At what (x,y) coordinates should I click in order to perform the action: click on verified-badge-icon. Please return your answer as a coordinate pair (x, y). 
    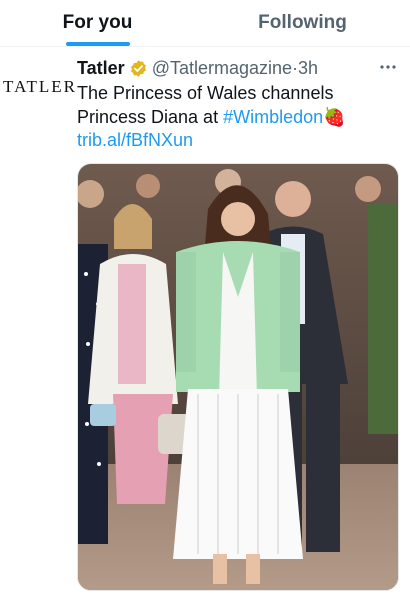
    Looking at the image, I should click on (138, 68).